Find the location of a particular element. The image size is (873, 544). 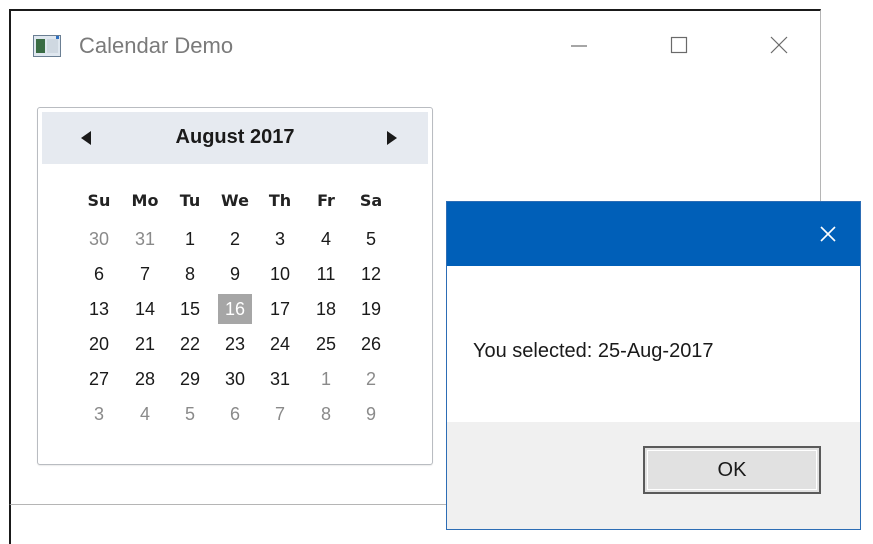

day-cell: 23 is located at coordinates (235, 344).